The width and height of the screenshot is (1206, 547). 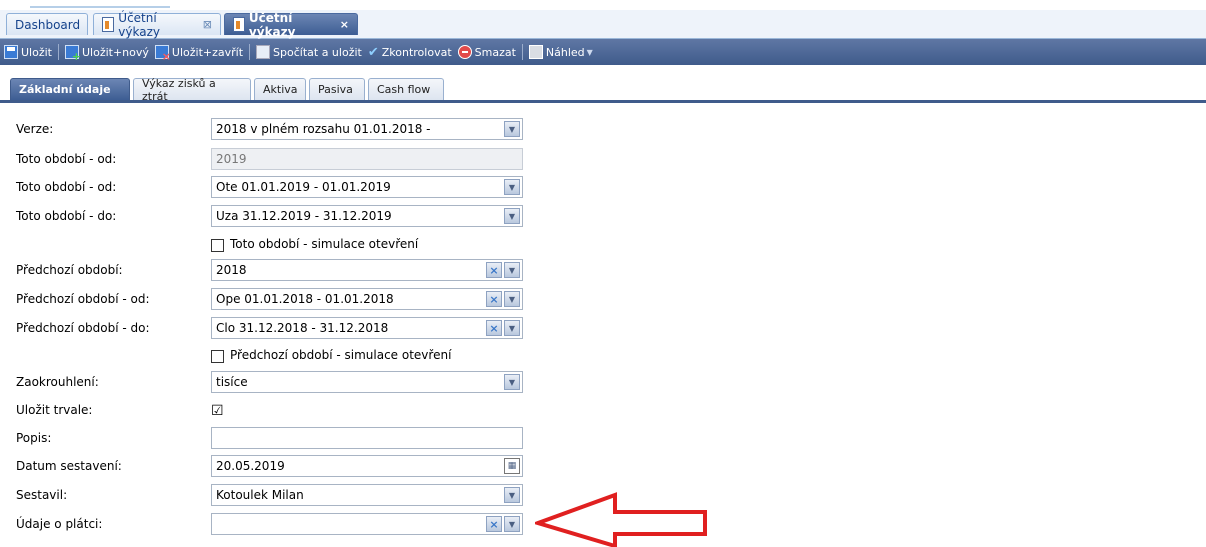 What do you see at coordinates (341, 355) in the screenshot?
I see `pred-sim-label: Předchozí období - simulace otevření` at bounding box center [341, 355].